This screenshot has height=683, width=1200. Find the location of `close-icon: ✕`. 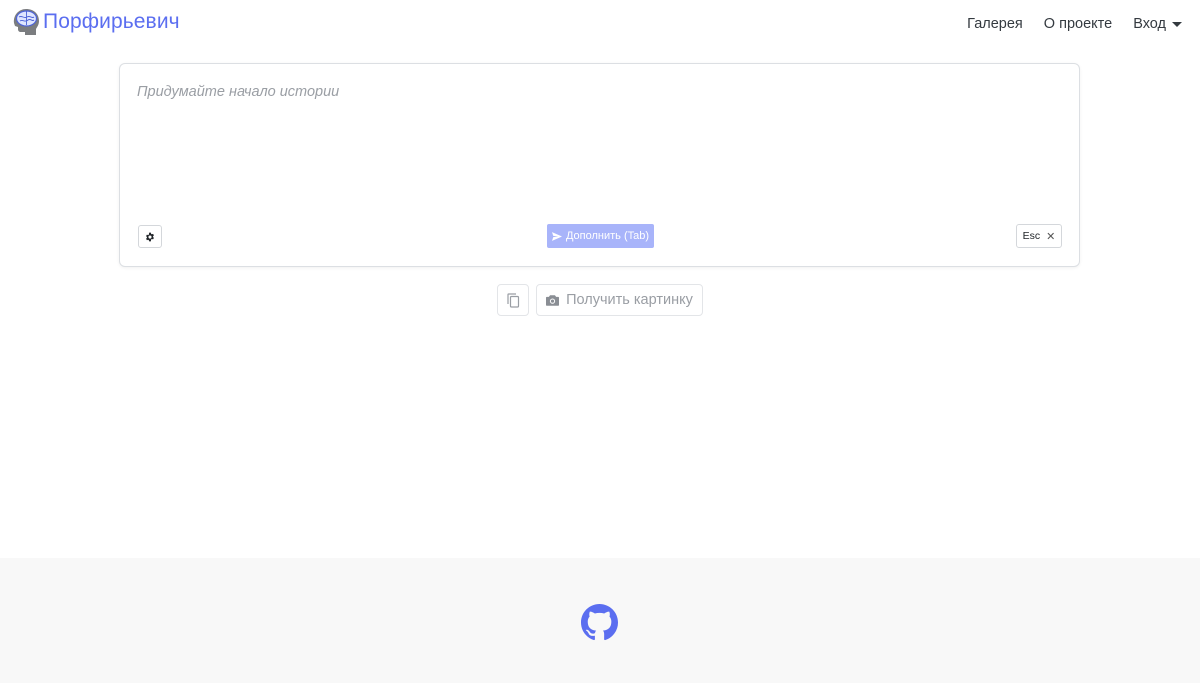

close-icon: ✕ is located at coordinates (1051, 236).